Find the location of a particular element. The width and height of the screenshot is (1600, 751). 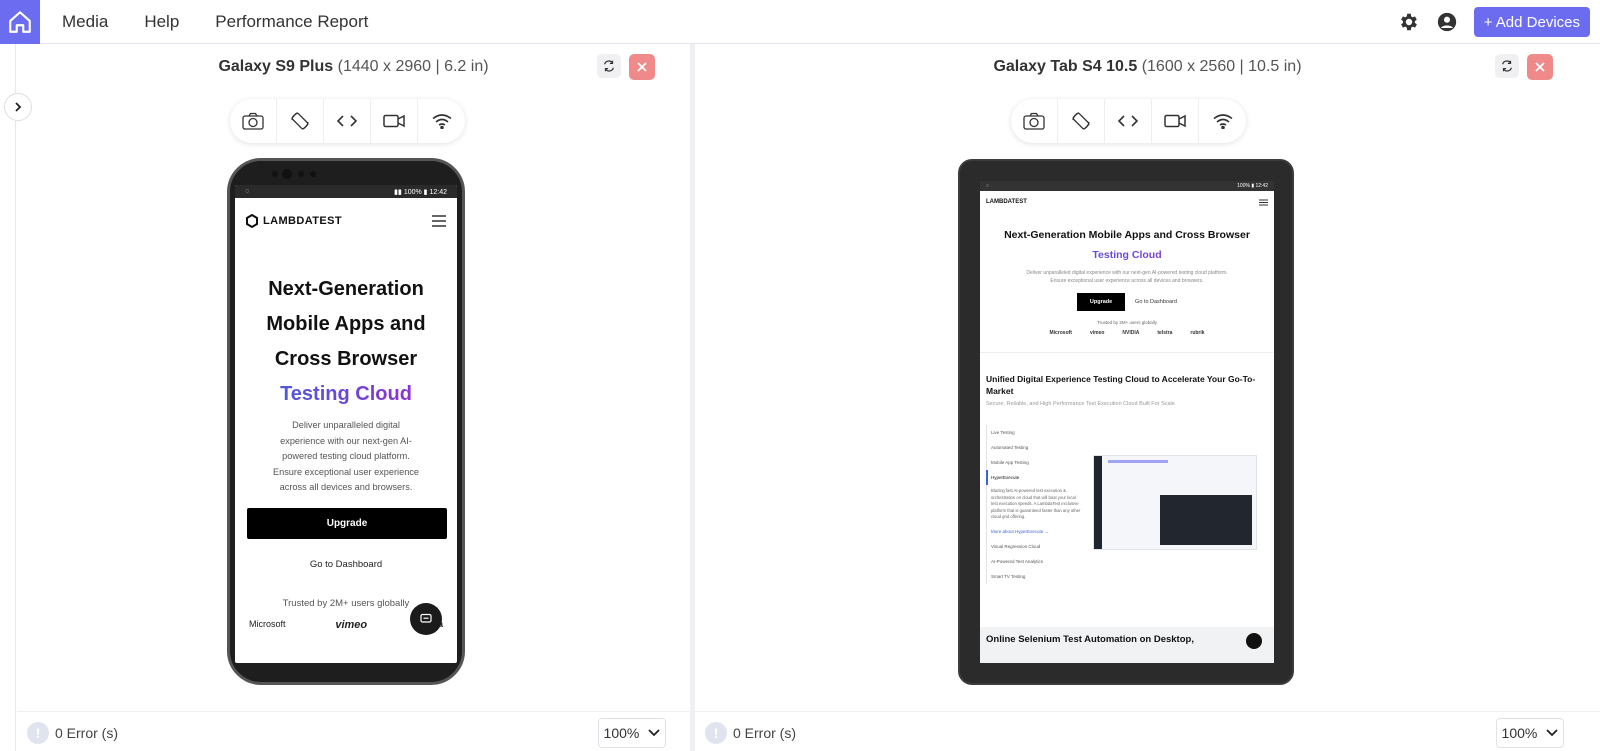

account-icon is located at coordinates (1447, 22).